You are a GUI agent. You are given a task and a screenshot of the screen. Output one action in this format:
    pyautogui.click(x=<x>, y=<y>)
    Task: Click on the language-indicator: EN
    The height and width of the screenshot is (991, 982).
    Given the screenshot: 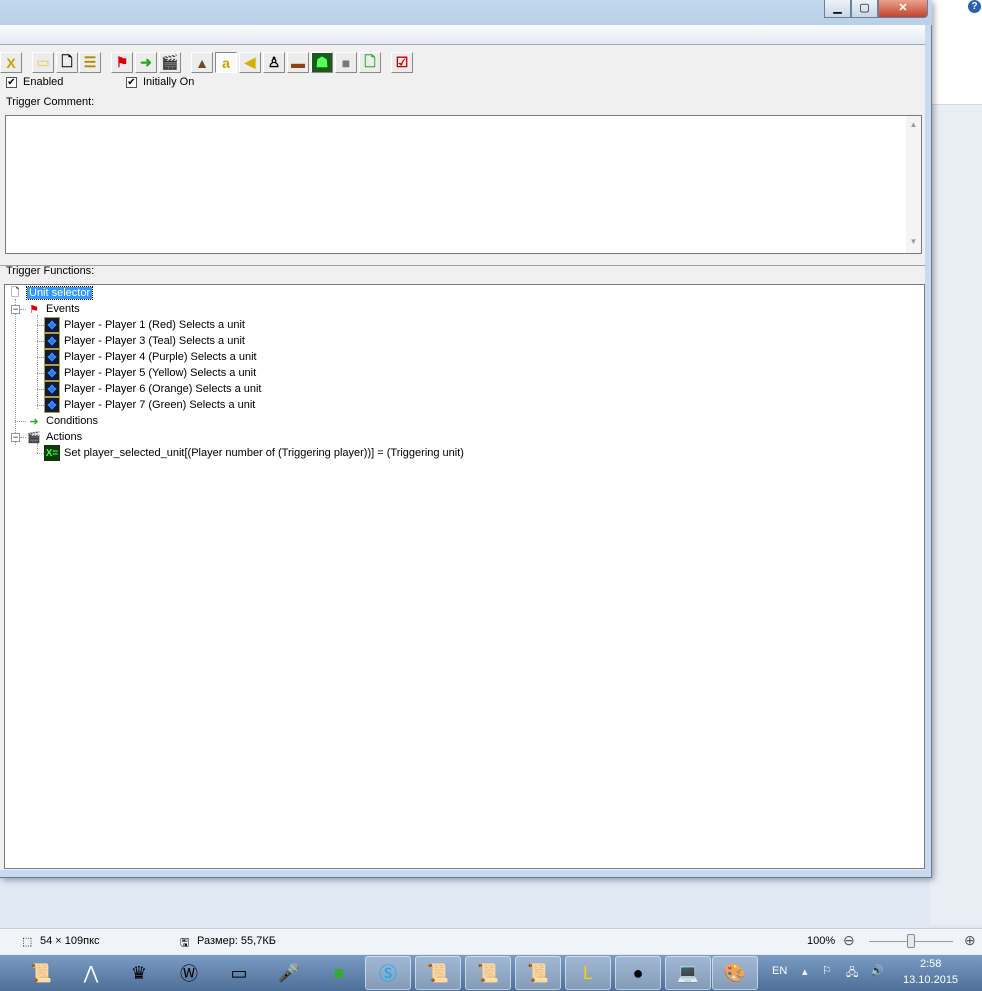 What is the action you would take?
    pyautogui.click(x=779, y=971)
    